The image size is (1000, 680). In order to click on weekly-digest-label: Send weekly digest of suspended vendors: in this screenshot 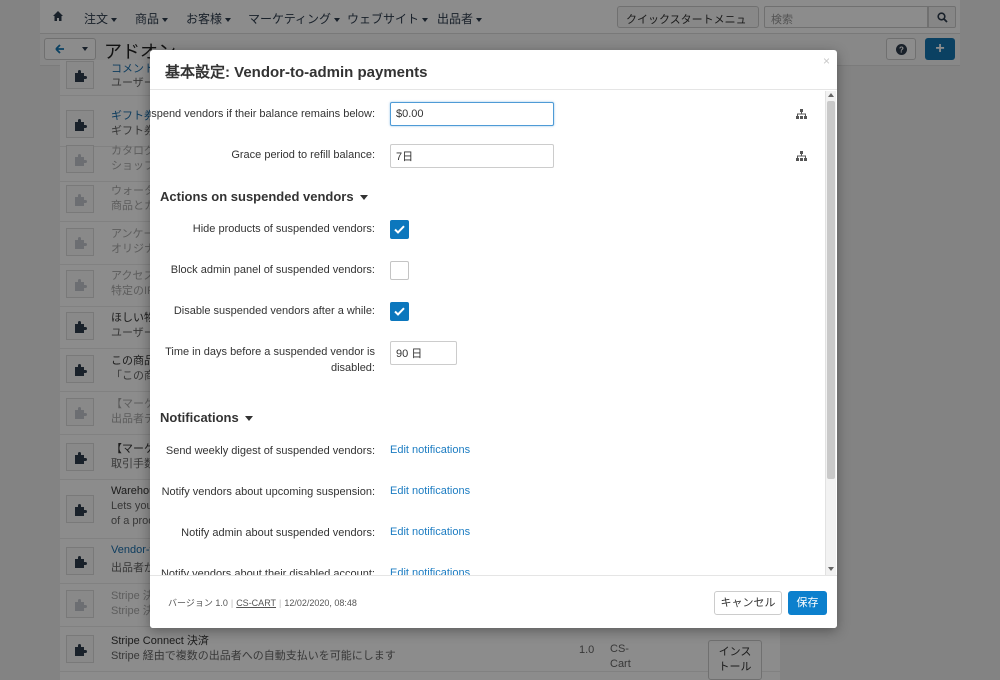, I will do `click(270, 451)`.